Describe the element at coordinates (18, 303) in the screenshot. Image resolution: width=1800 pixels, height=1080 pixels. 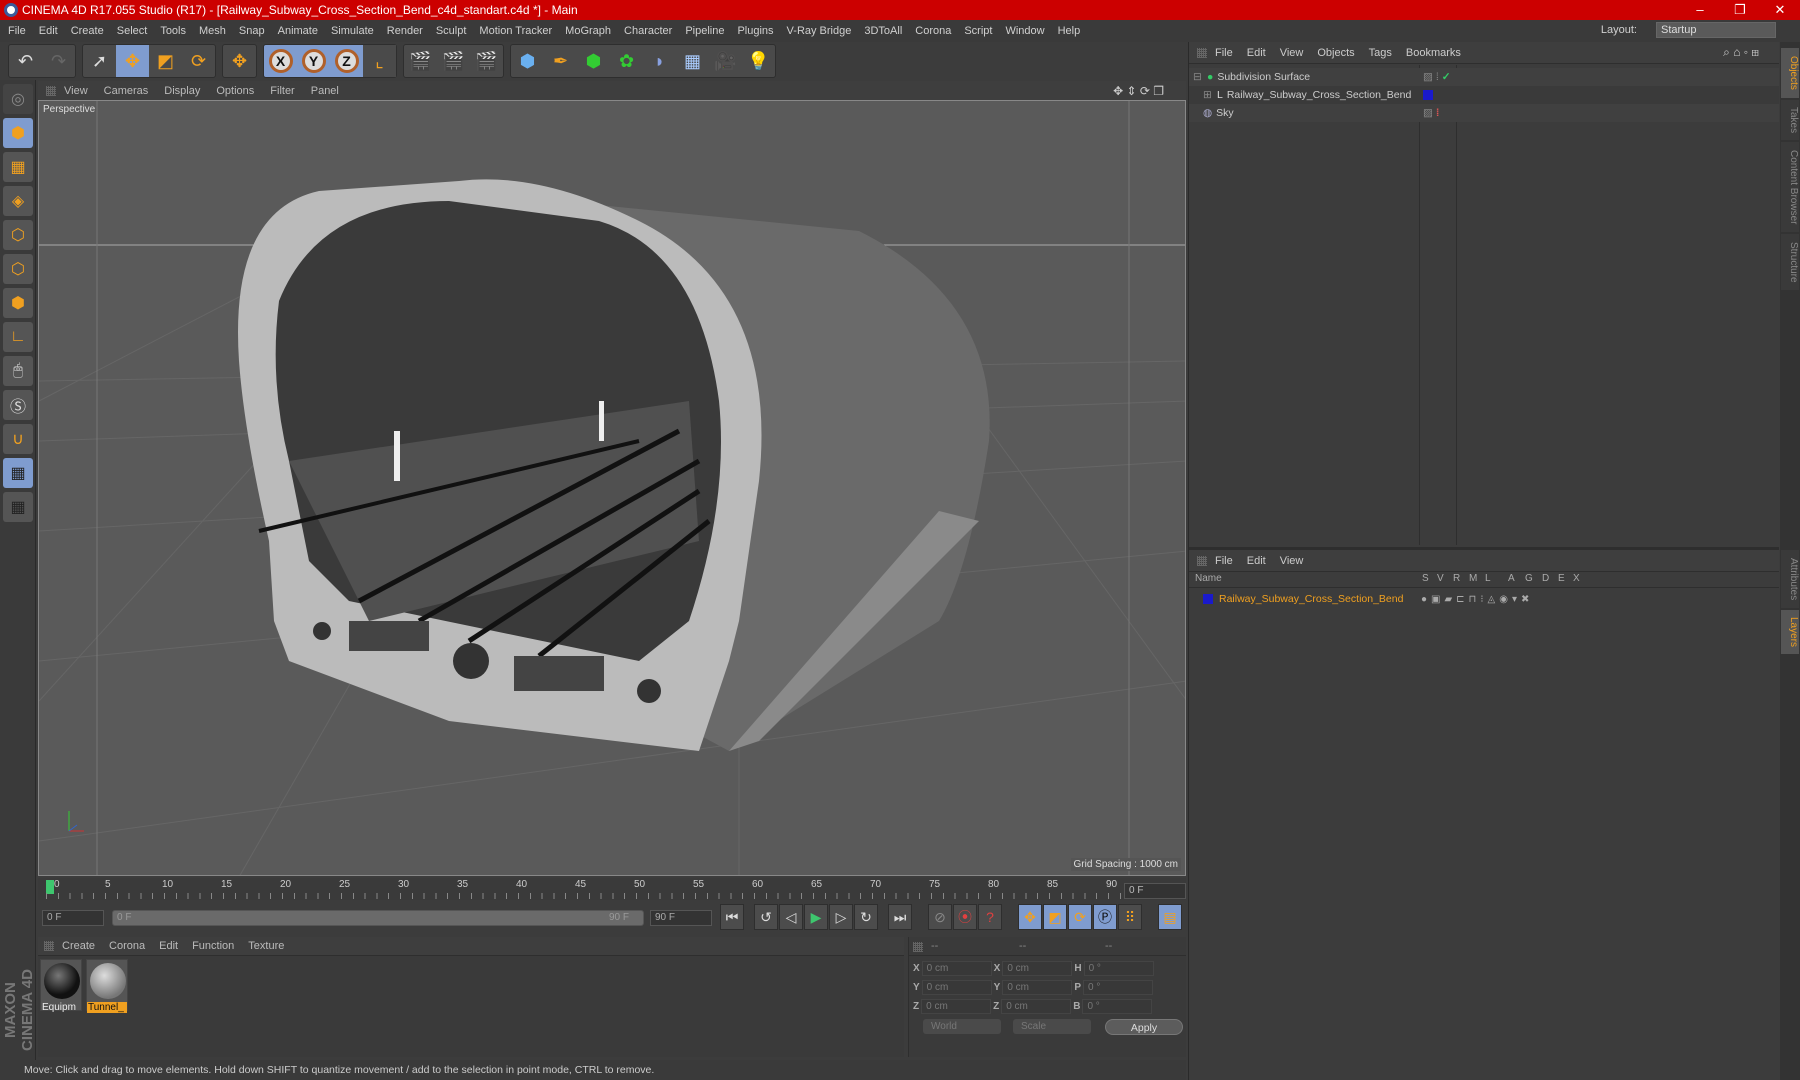
I see `polygons-mode-icon: ⬢` at that location.